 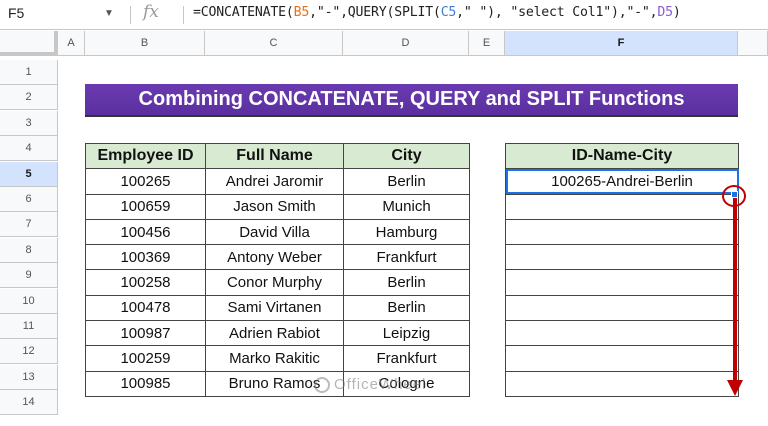 What do you see at coordinates (274, 43) in the screenshot?
I see `column-header-c: C` at bounding box center [274, 43].